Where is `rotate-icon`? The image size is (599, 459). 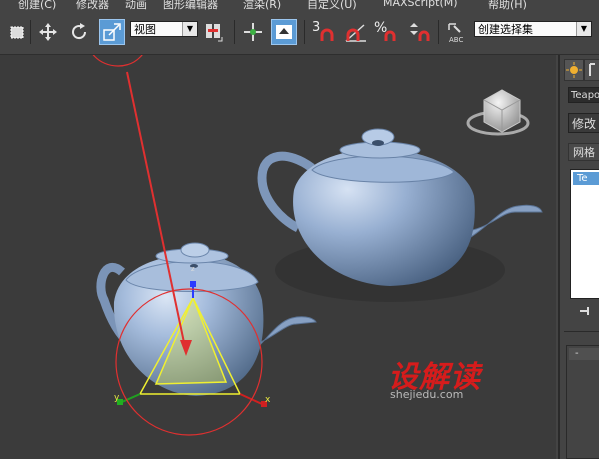
rotate-icon is located at coordinates (79, 31).